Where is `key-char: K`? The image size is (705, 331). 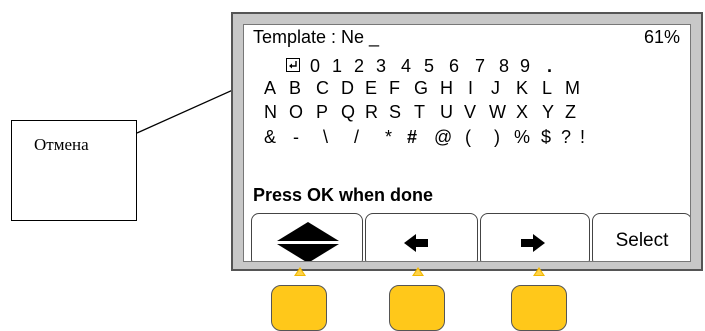
key-char: K is located at coordinates (522, 88).